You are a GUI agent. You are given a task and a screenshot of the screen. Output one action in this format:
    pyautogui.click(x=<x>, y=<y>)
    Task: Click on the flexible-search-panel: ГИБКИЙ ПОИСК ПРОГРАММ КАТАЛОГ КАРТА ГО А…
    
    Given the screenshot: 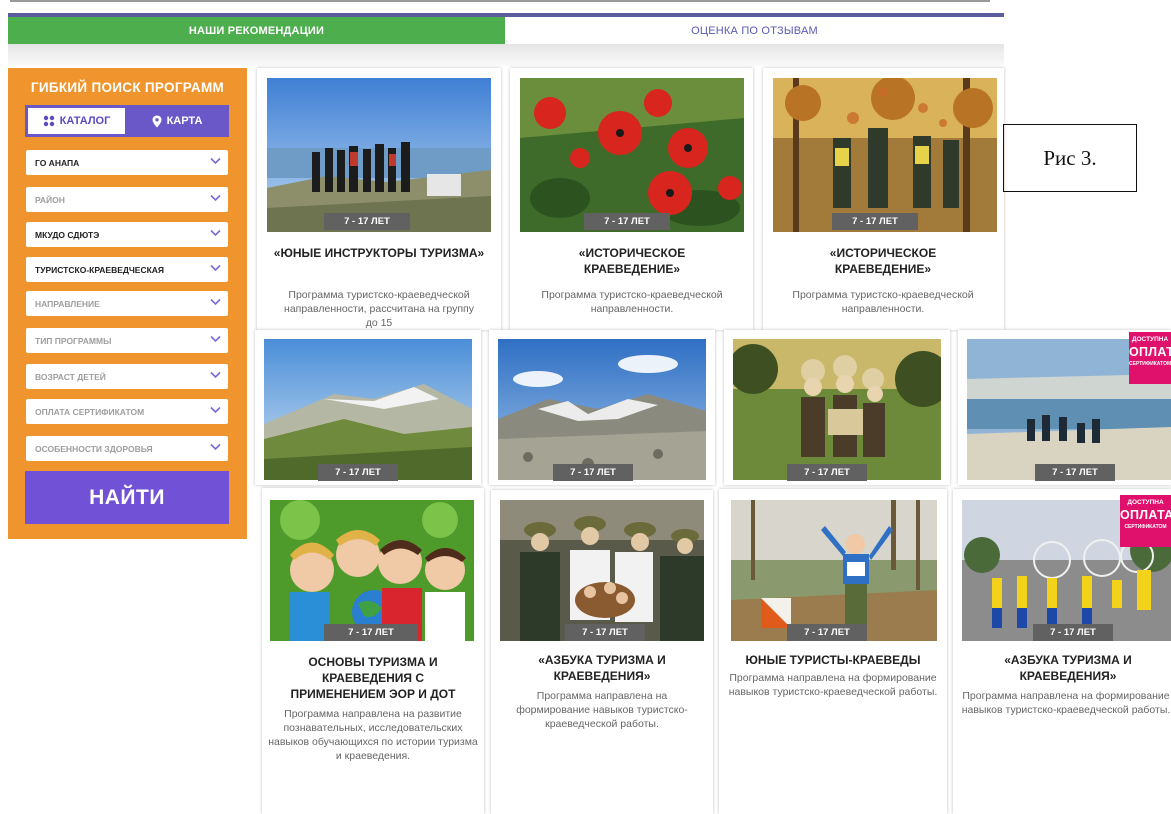 What is the action you would take?
    pyautogui.click(x=127, y=303)
    